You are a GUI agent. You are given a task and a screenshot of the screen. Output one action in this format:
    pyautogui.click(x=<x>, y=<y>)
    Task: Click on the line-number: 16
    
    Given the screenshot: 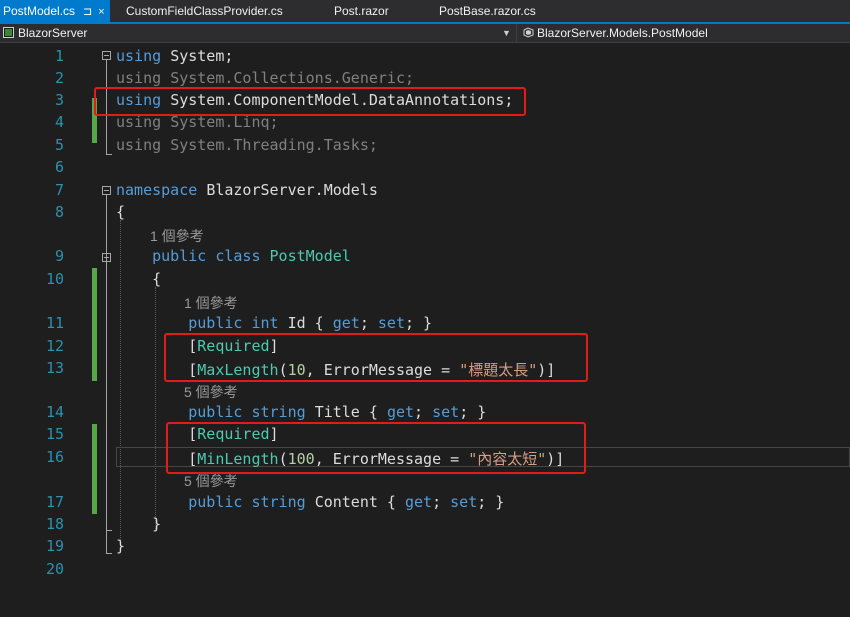 What is the action you would take?
    pyautogui.click(x=54, y=457)
    